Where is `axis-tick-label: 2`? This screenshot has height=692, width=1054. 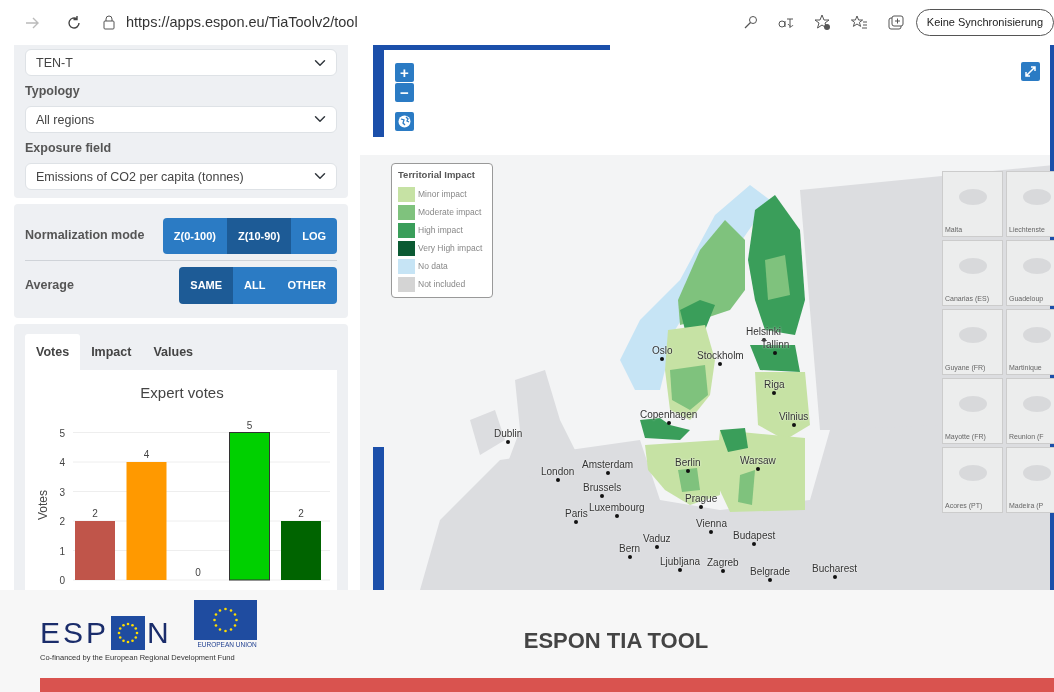 axis-tick-label: 2 is located at coordinates (62, 522).